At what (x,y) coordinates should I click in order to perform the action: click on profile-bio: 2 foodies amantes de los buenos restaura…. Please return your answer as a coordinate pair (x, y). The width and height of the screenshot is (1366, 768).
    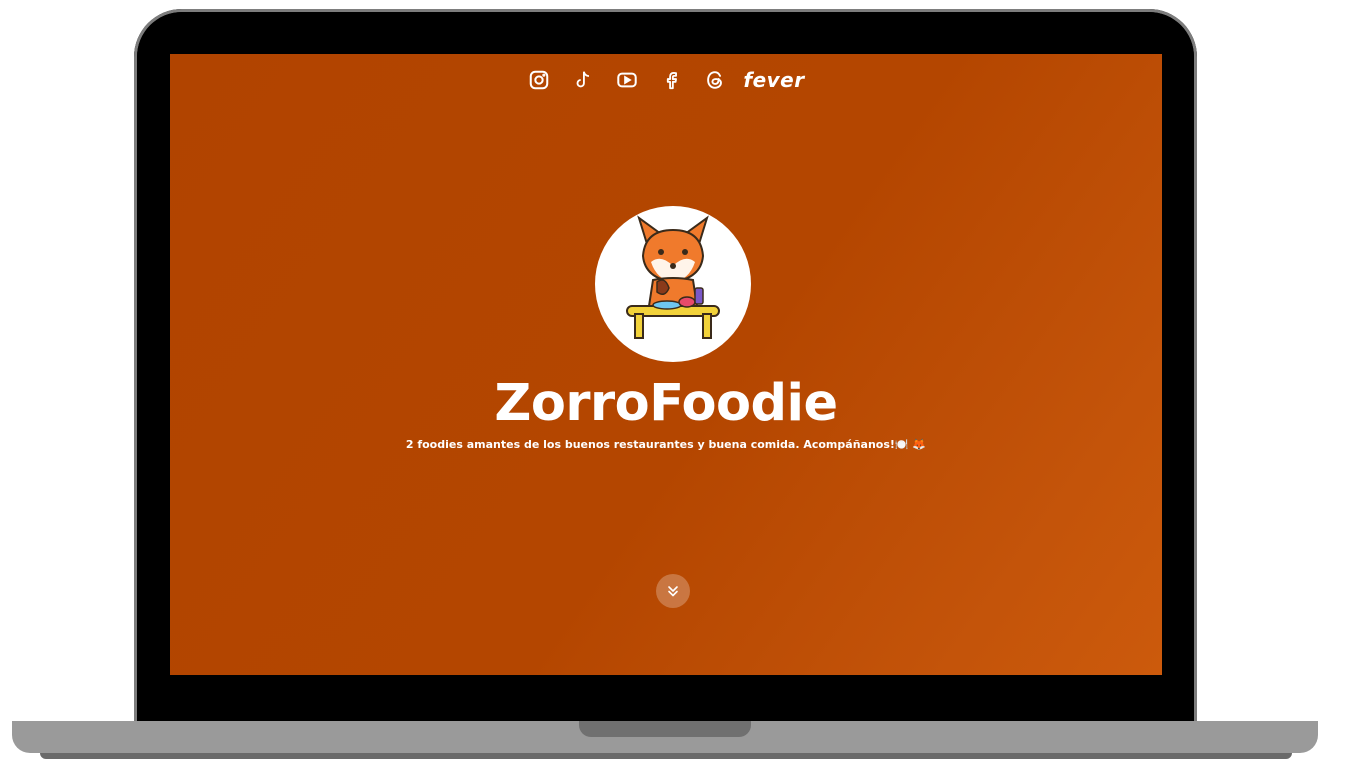
    Looking at the image, I should click on (666, 444).